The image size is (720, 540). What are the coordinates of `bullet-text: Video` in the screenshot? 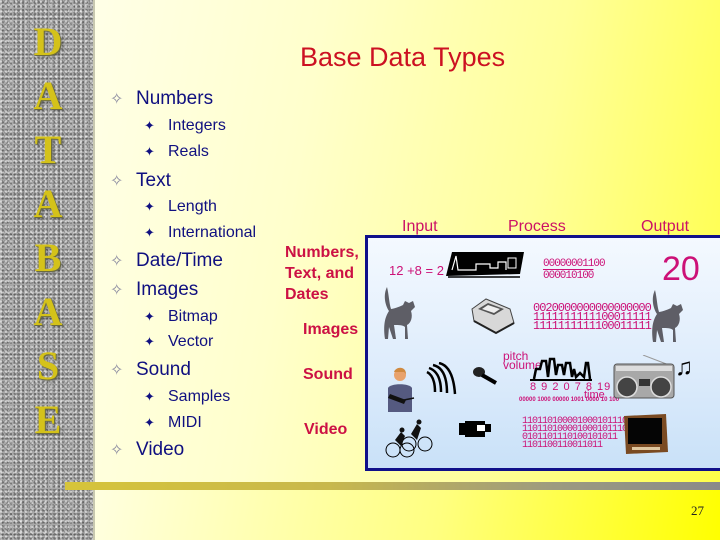 It's located at (160, 449).